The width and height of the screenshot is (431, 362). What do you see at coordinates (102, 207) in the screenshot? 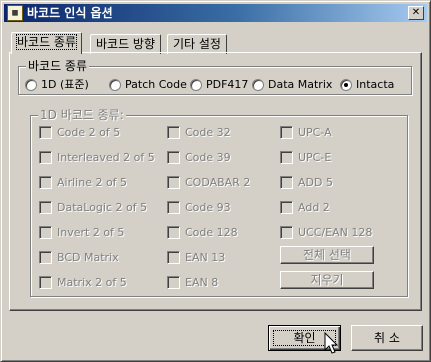
I see `checkbox-label: DataLogic 2 of 5` at bounding box center [102, 207].